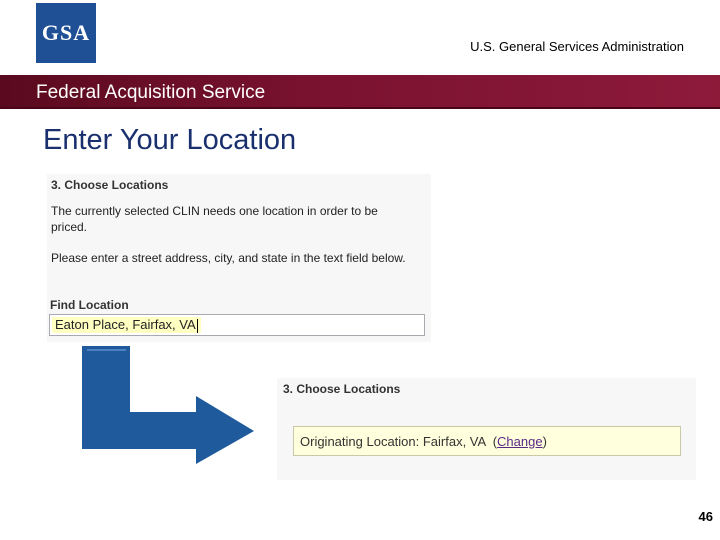 This screenshot has width=720, height=540. Describe the element at coordinates (360, 92) in the screenshot. I see `service-banner: Federal Acquisition Service` at that location.